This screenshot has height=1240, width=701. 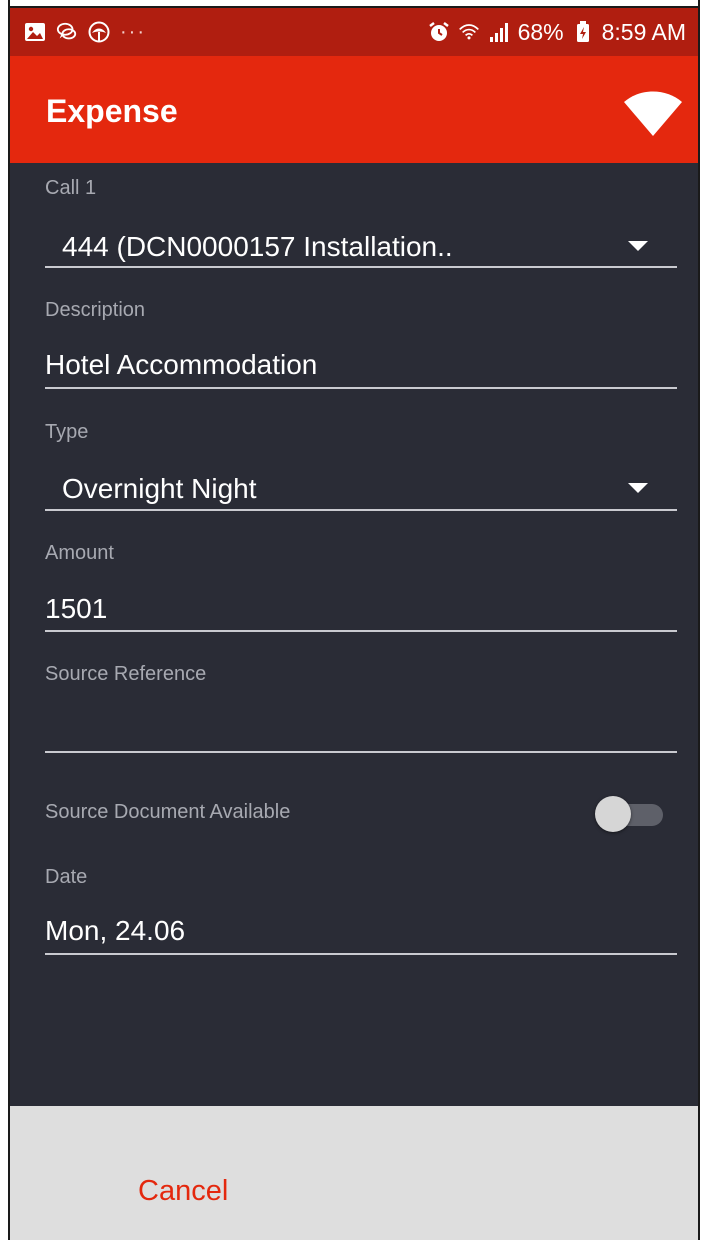 I want to click on bottom-action-bar: Cancel, so click(x=354, y=1173).